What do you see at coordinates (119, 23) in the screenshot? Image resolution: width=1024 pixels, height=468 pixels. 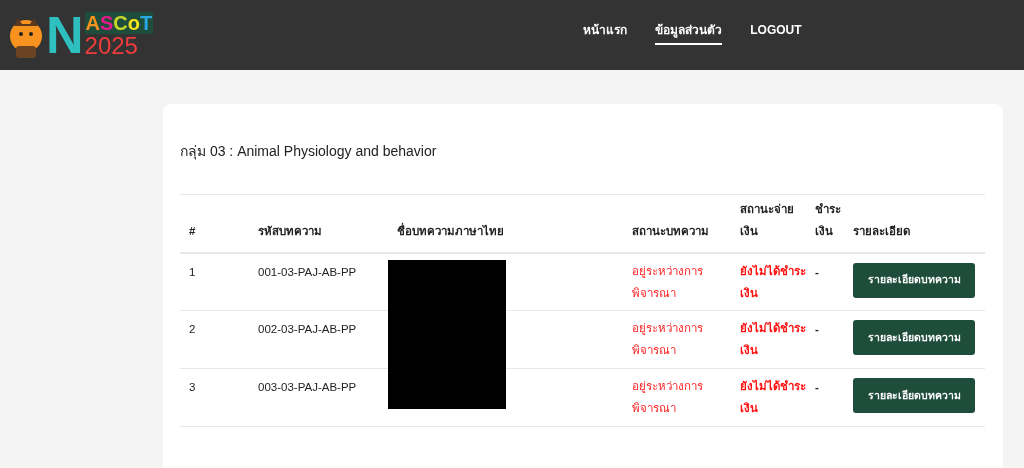 I see `logo-wordmark: ASCoT` at bounding box center [119, 23].